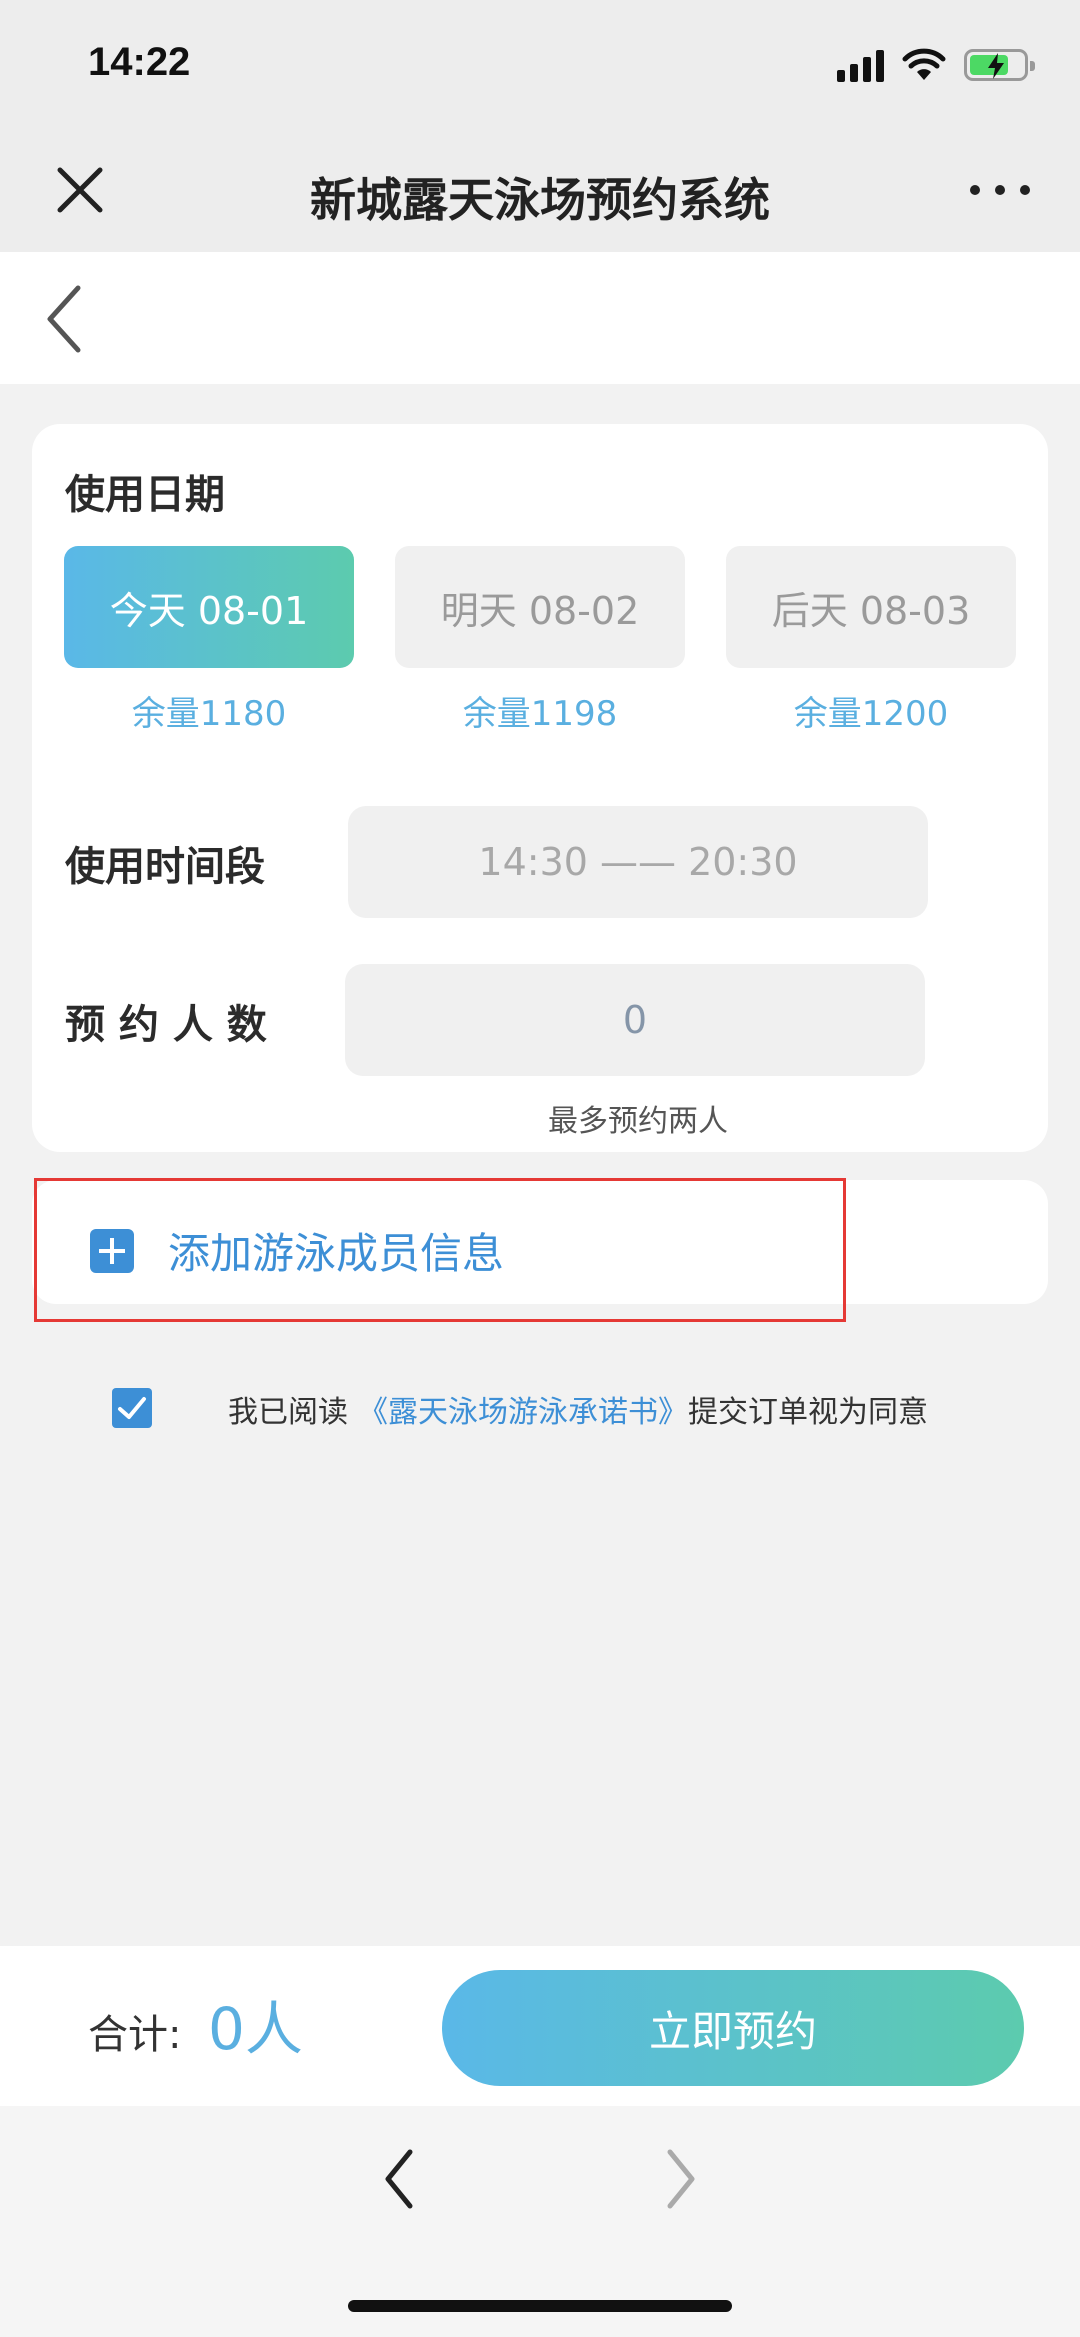  Describe the element at coordinates (540, 65) in the screenshot. I see `status-bar: 14:22` at that location.